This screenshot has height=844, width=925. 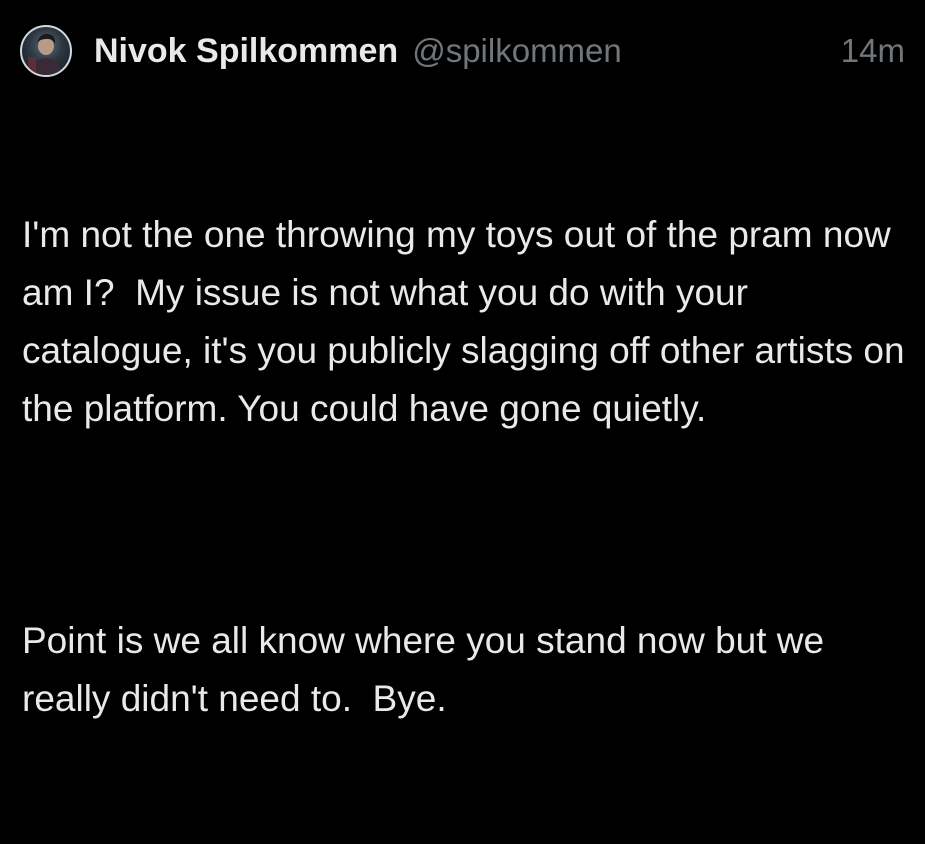 I want to click on tweet-header: Nivok Spilkommen @spilkommen 14m, so click(x=462, y=51).